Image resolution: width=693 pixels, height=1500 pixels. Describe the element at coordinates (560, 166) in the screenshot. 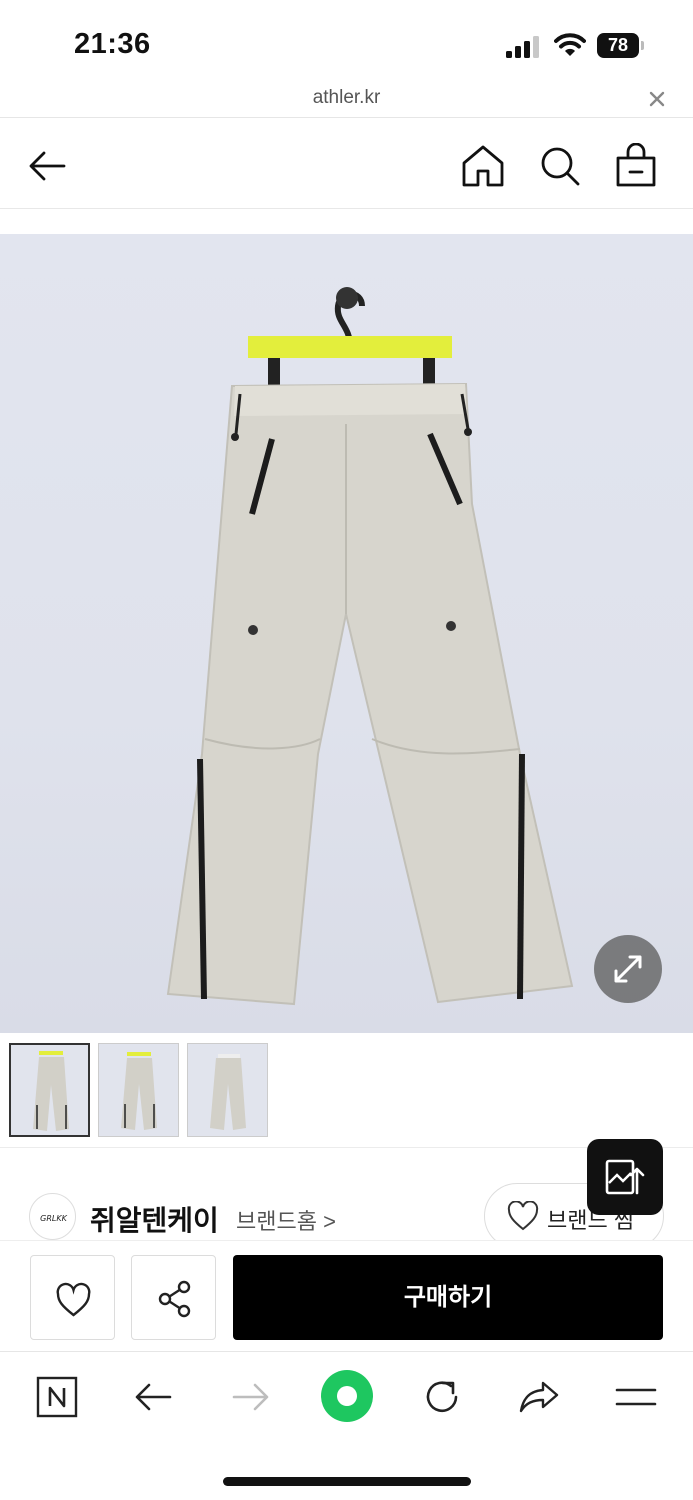

I see `search-icon` at that location.